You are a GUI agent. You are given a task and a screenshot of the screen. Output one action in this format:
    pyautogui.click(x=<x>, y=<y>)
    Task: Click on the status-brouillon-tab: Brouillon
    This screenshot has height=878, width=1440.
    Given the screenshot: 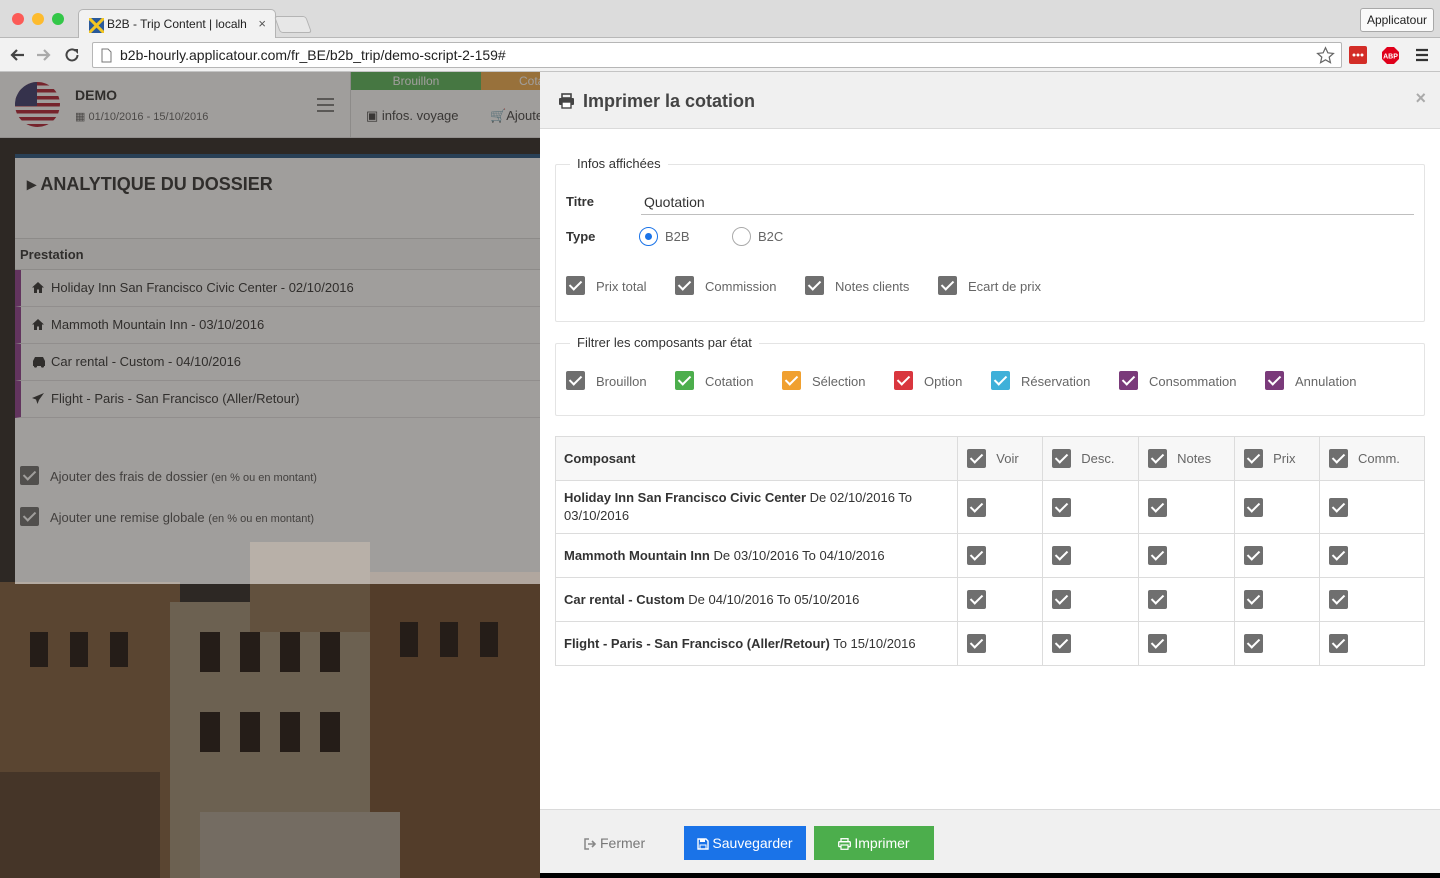 What is the action you would take?
    pyautogui.click(x=416, y=81)
    